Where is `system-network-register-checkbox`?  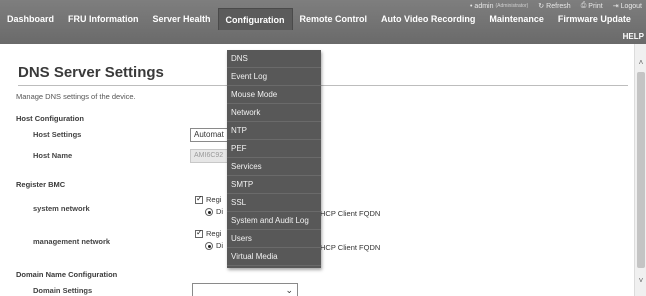 system-network-register-checkbox is located at coordinates (199, 199).